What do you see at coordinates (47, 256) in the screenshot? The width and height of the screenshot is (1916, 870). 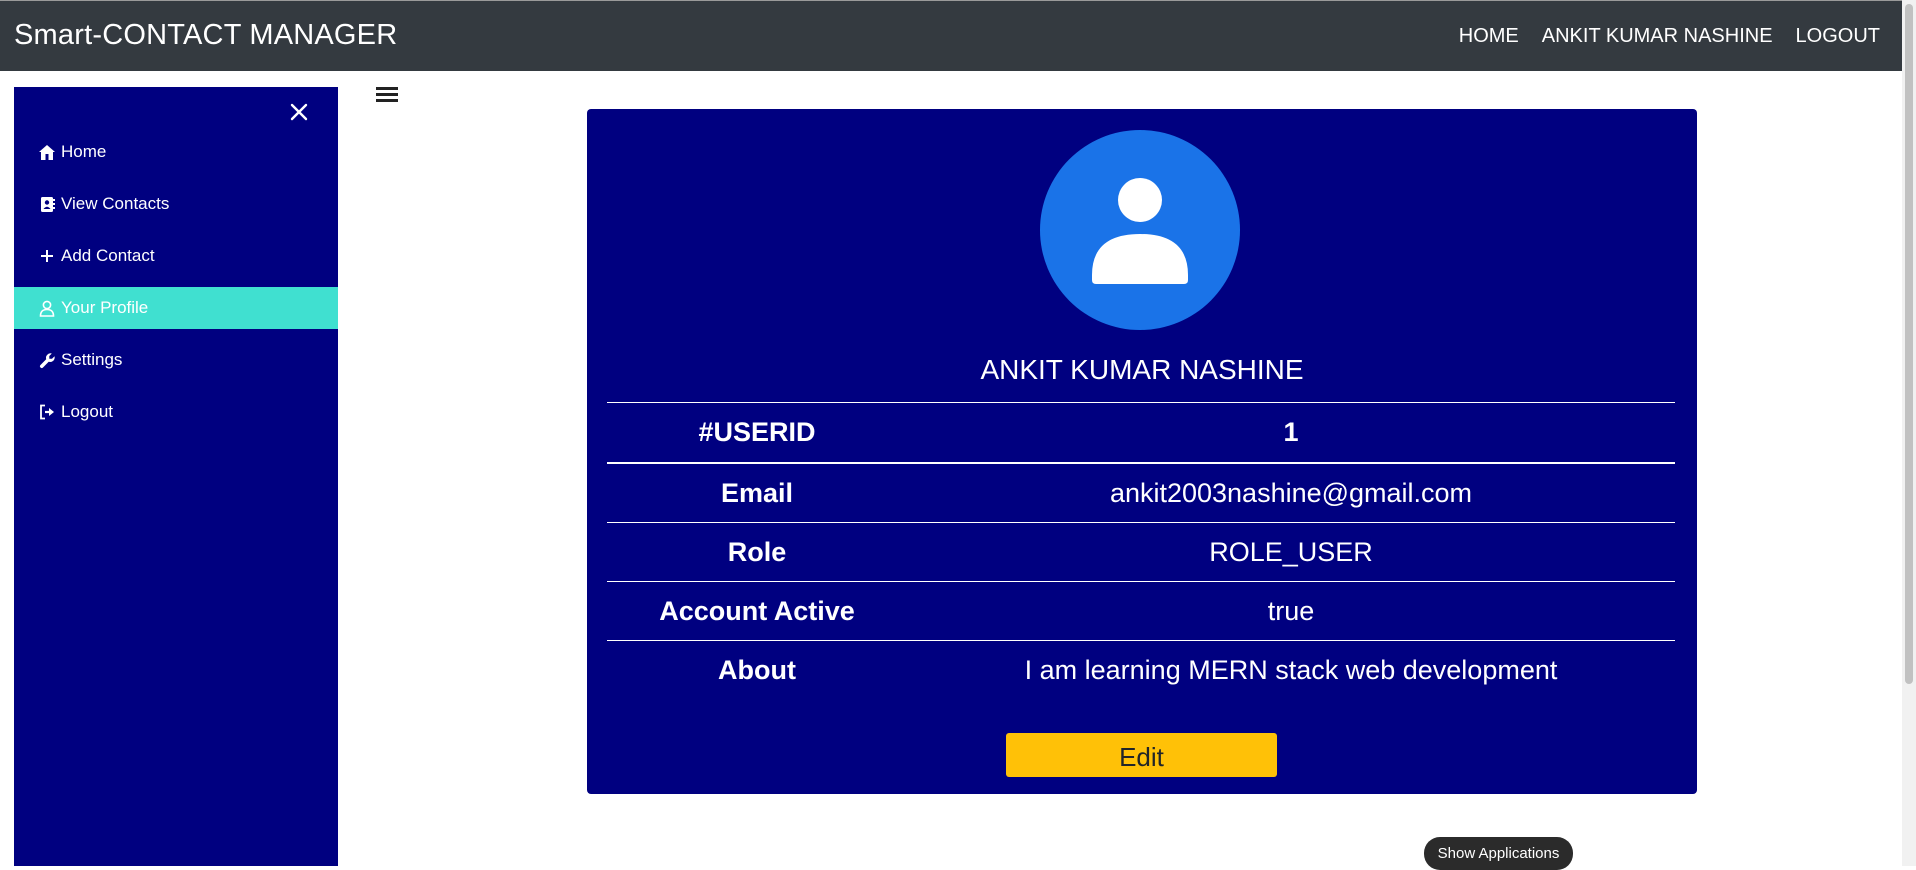 I see `plus-icon` at bounding box center [47, 256].